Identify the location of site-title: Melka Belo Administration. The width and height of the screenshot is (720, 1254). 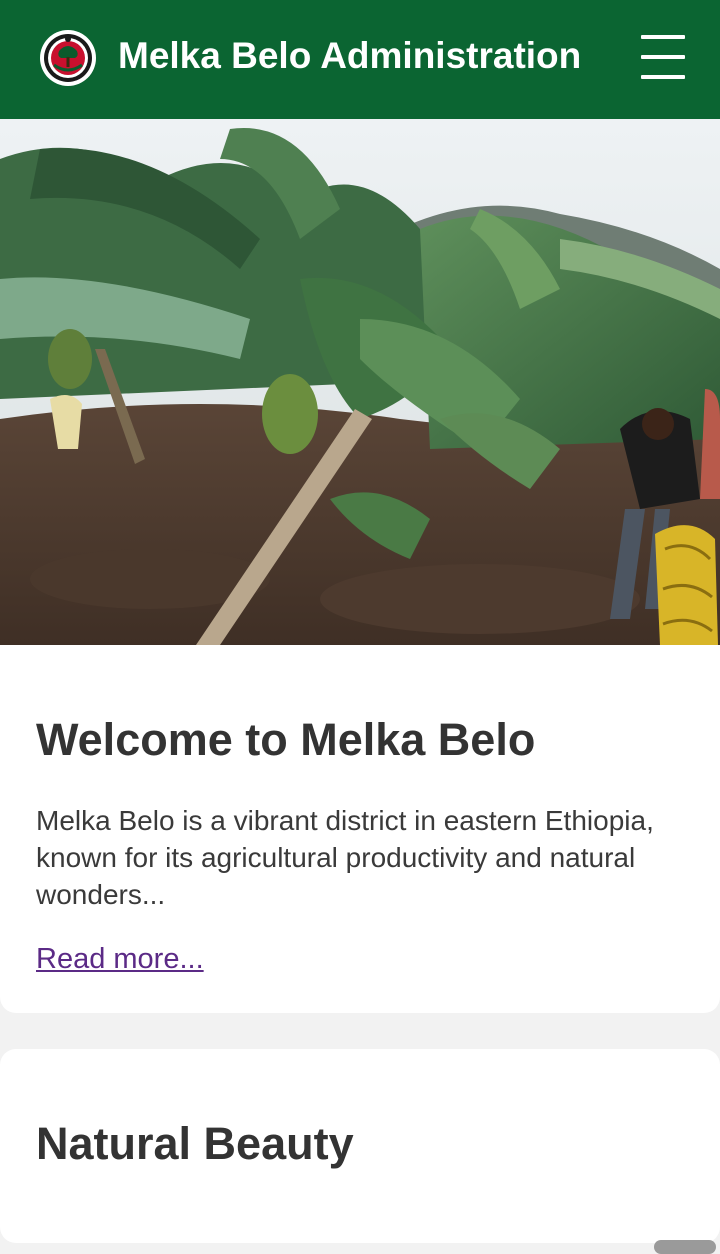
(350, 55).